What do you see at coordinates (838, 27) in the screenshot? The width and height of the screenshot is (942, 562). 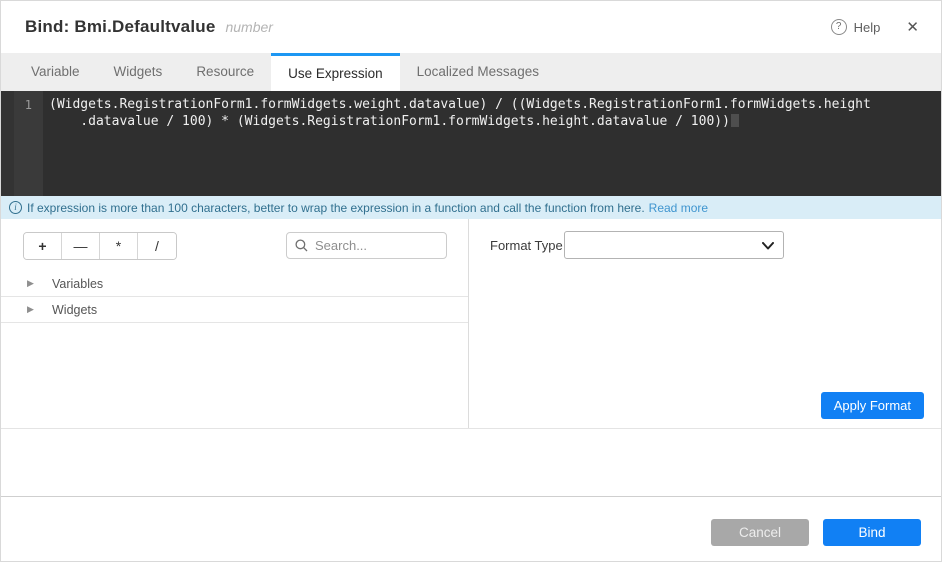 I see `help-icon: ?` at bounding box center [838, 27].